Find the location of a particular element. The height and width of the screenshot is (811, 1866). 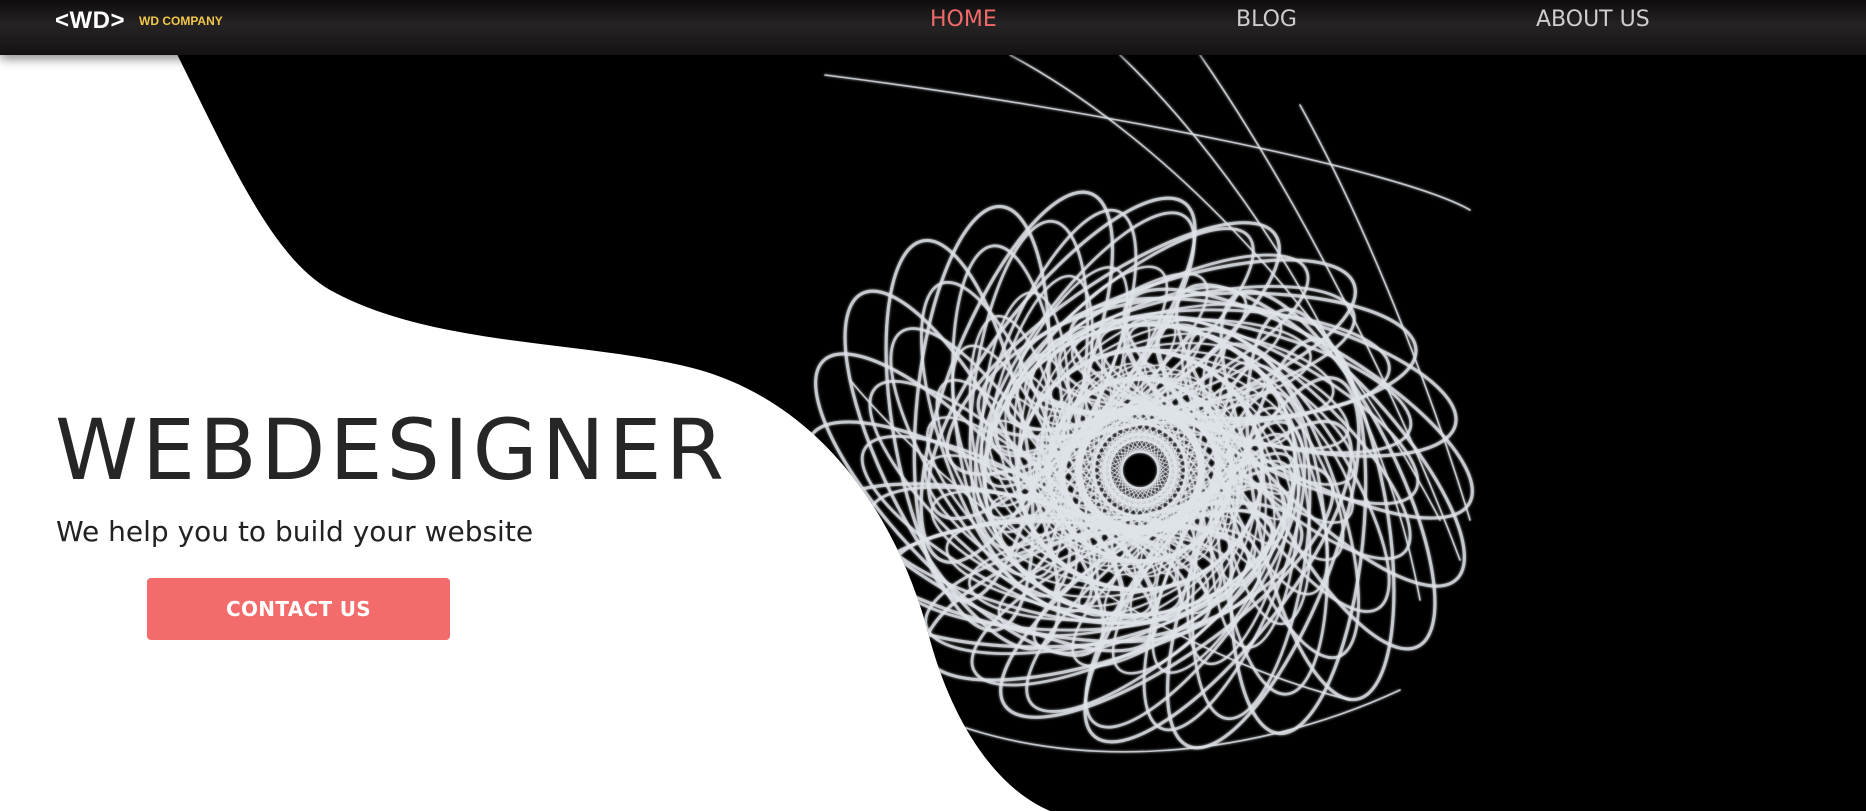

hero-subtitle: We help you to build your website is located at coordinates (295, 531).